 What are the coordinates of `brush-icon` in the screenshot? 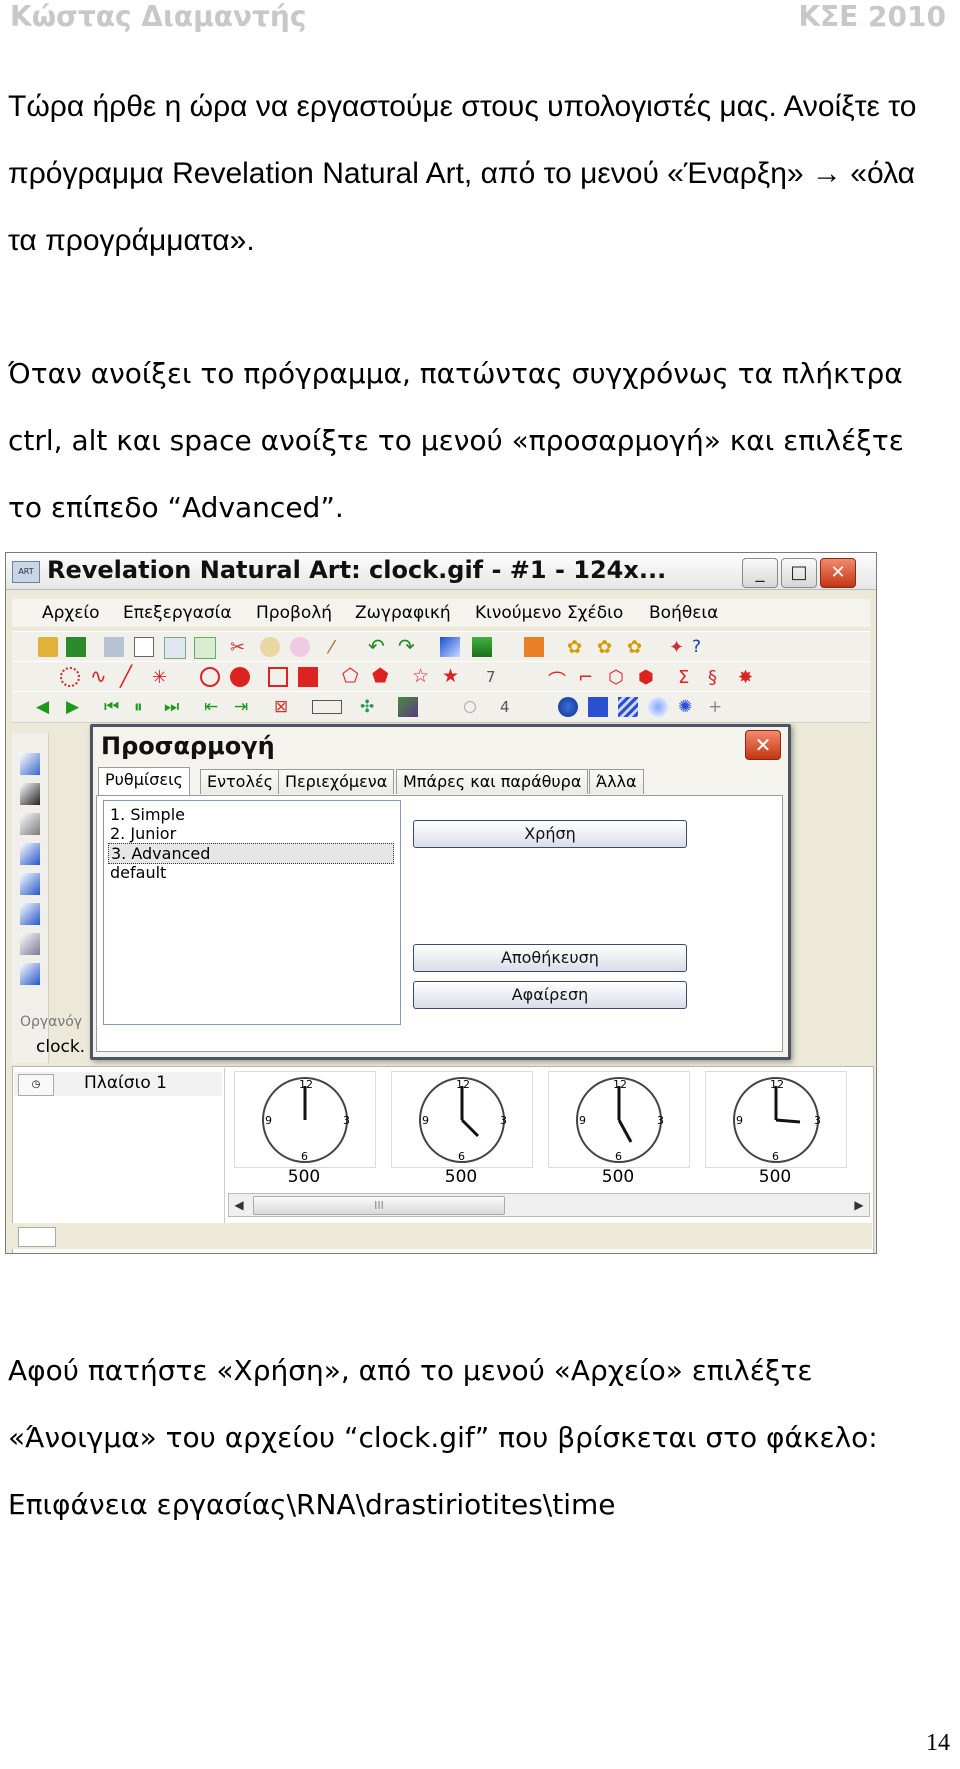 It's located at (30, 854).